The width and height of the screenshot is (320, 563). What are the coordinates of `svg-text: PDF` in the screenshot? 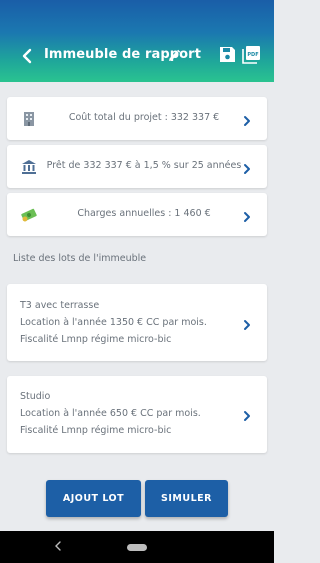 It's located at (252, 55).